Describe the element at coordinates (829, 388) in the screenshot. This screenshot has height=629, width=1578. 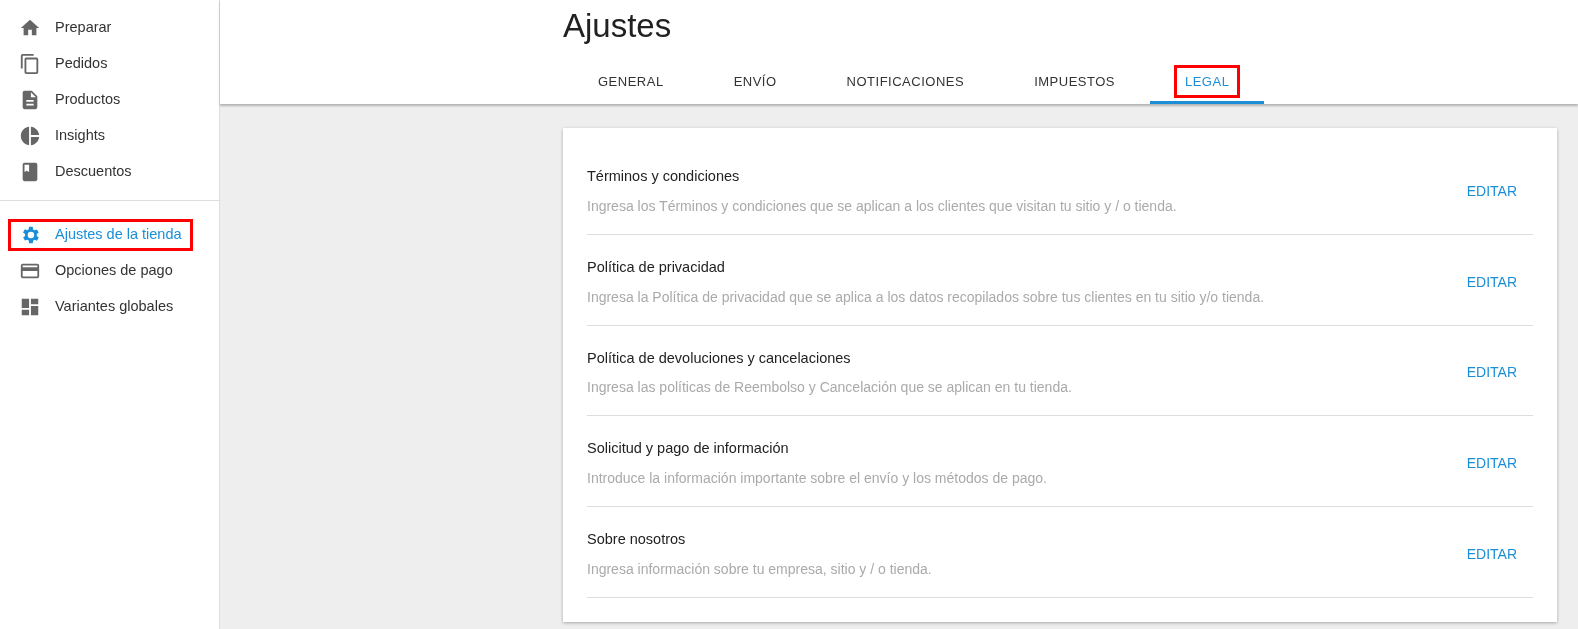
I see `section-description: Ingresa las políticas de Reembolso y Cancelación que se aplican en tu tienda.` at that location.